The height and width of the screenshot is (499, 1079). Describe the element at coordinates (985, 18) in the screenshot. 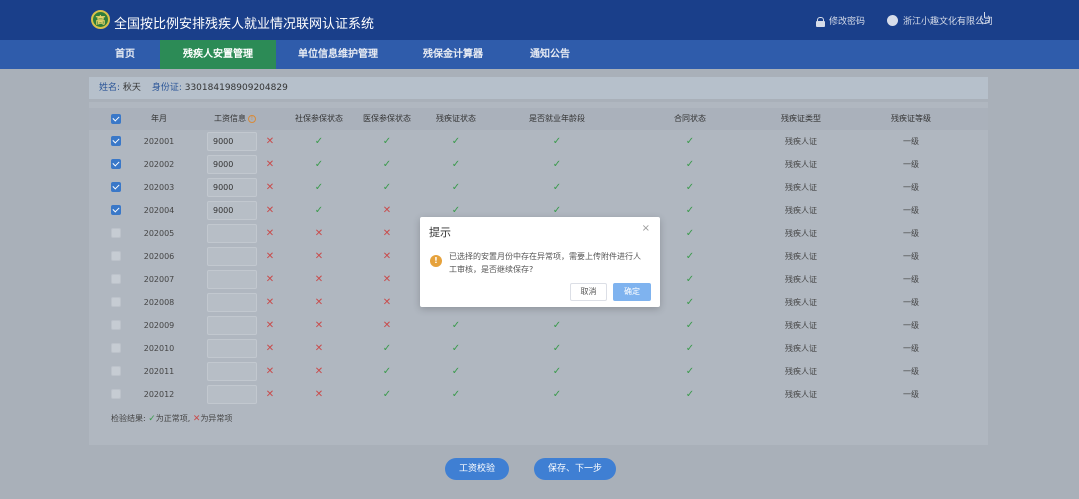

I see `logout-power-icon` at that location.